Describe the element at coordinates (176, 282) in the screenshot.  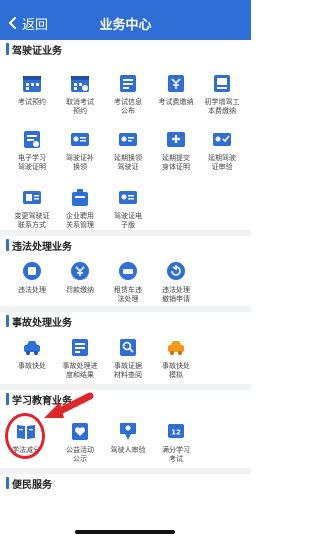
I see `item-revoke: 违法处理 撤销申请` at that location.